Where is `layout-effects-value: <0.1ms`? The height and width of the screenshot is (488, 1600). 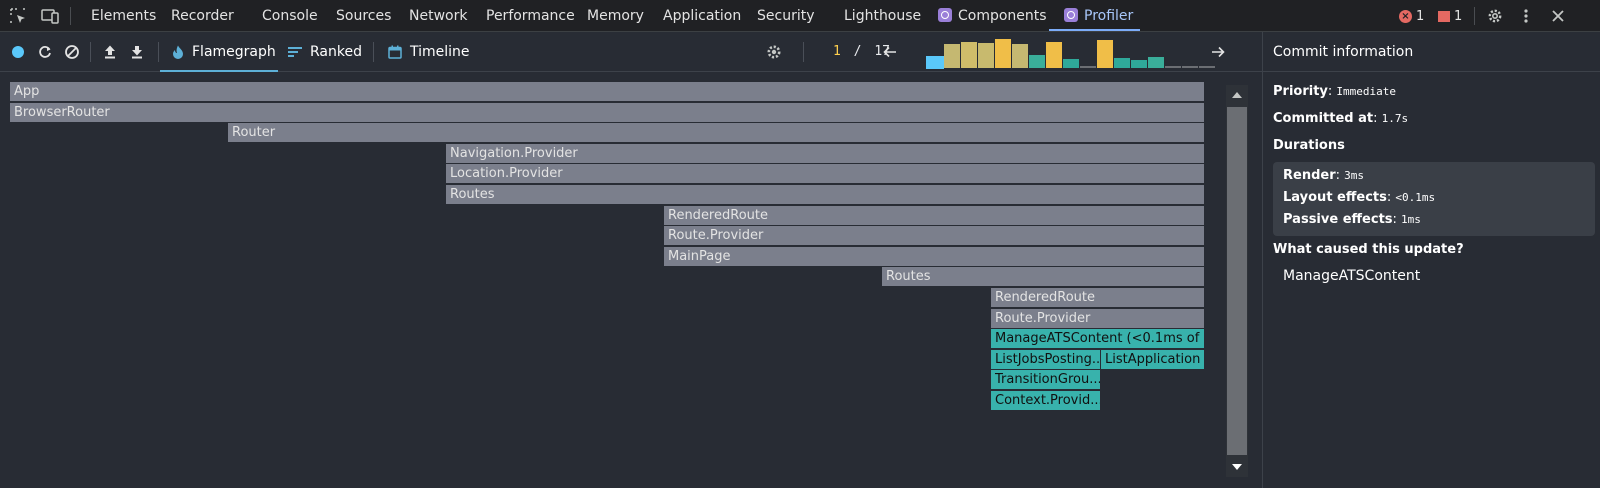
layout-effects-value: <0.1ms is located at coordinates (1415, 197).